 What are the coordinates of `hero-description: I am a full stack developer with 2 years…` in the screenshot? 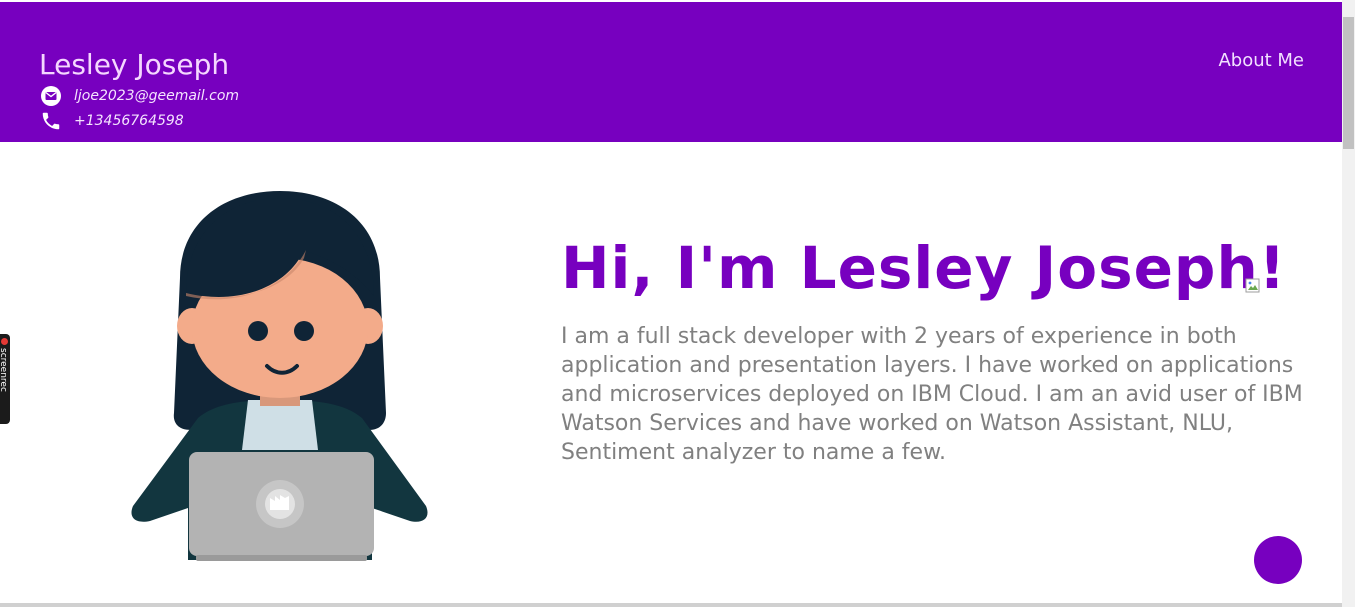 It's located at (932, 394).